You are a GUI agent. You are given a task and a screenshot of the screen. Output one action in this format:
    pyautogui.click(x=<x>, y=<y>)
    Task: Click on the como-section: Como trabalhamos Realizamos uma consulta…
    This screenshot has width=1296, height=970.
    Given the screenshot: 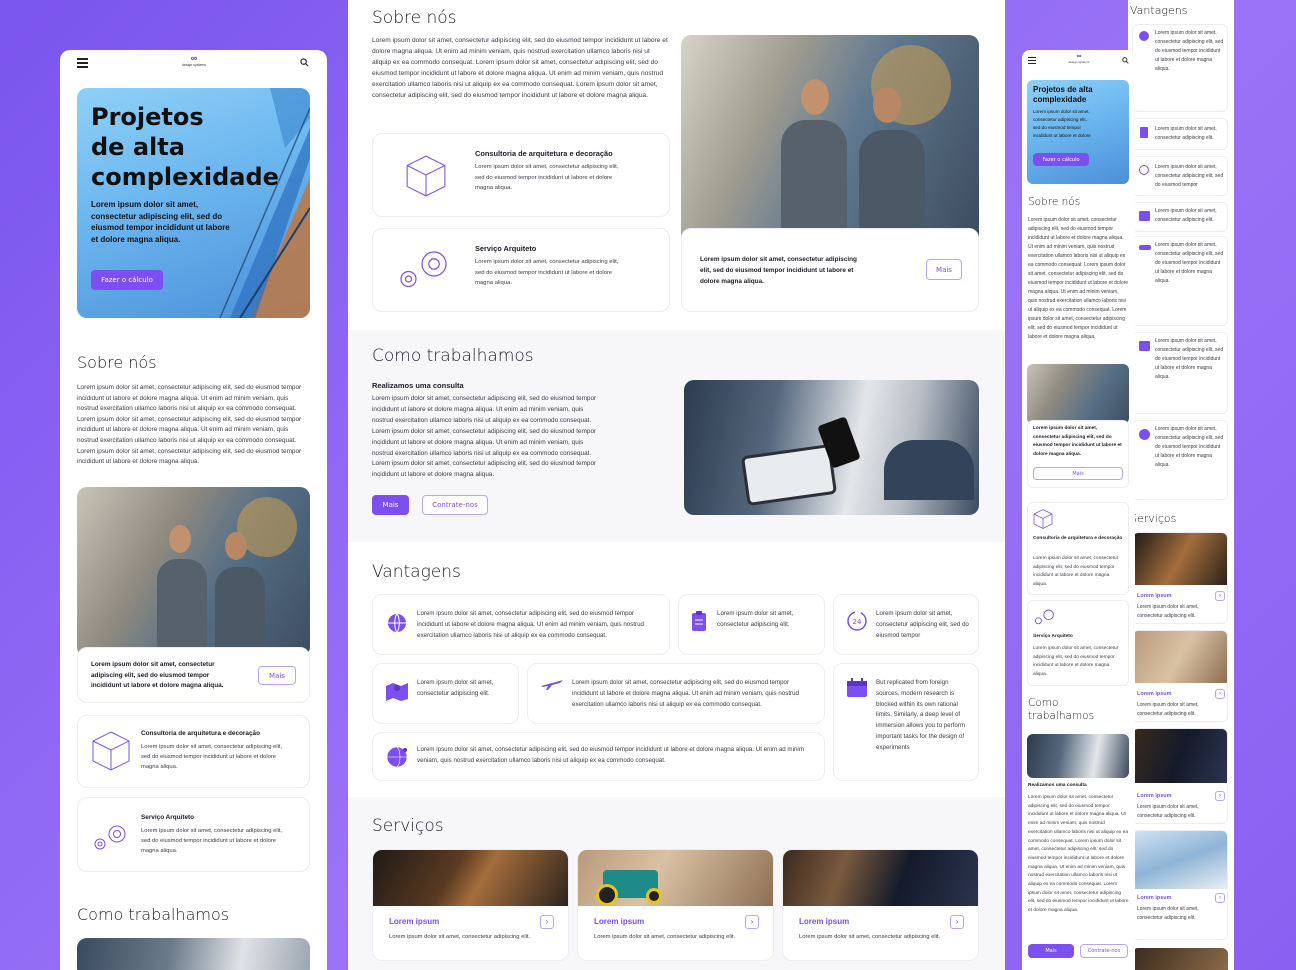 What is the action you would take?
    pyautogui.click(x=676, y=436)
    